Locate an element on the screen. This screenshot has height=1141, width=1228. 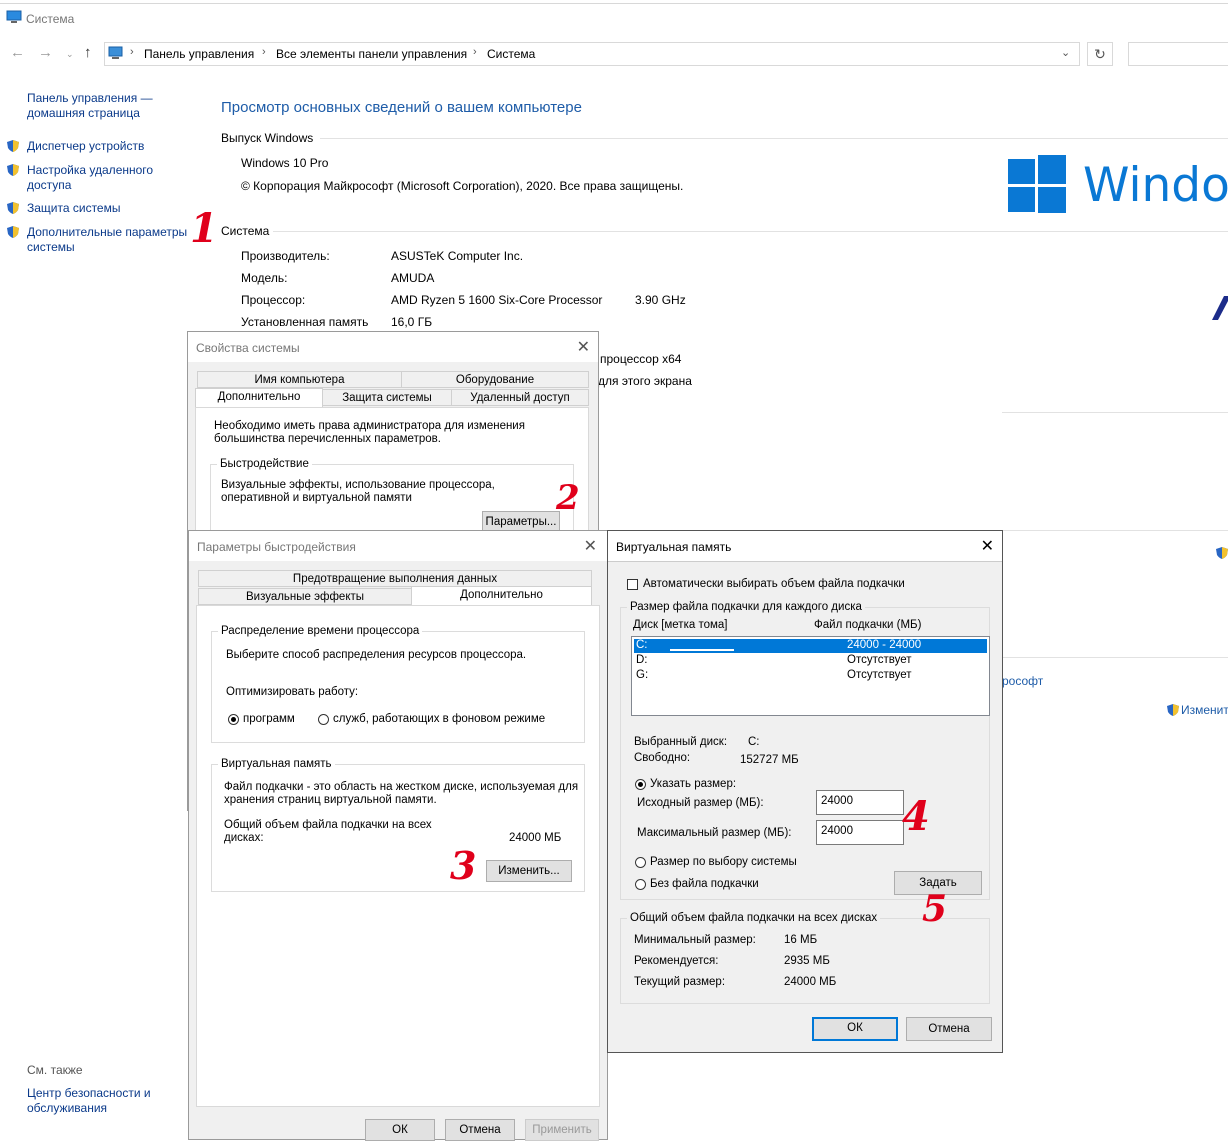
radio-no-paging-label: Без файла подкачки is located at coordinates (704, 884).